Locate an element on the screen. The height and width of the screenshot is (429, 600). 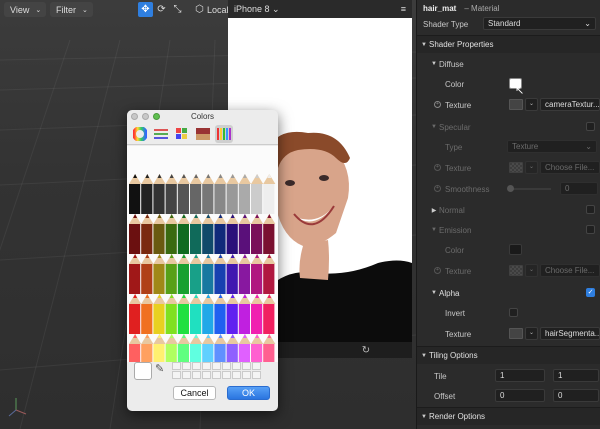
smoothness-slider-track is located at coordinates (530, 189).